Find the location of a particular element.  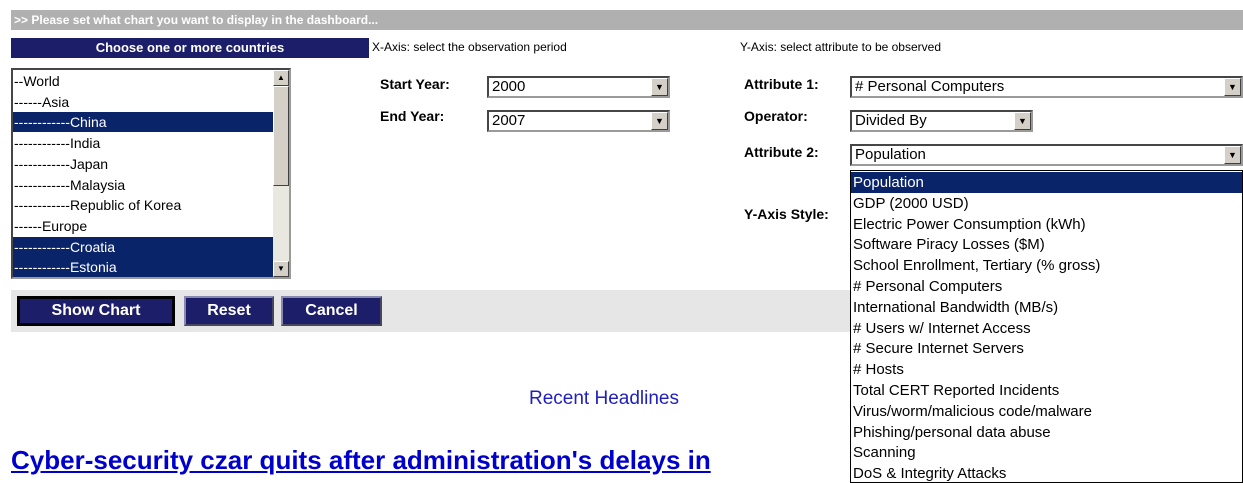

recent-headlines-label: Recent Headlines is located at coordinates (604, 398).